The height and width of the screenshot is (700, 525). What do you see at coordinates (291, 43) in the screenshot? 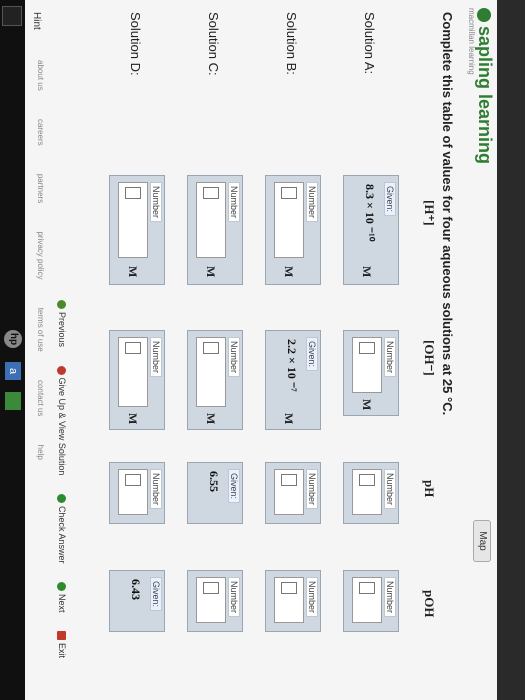
I see `row-label-b: Solution B:` at bounding box center [291, 43].